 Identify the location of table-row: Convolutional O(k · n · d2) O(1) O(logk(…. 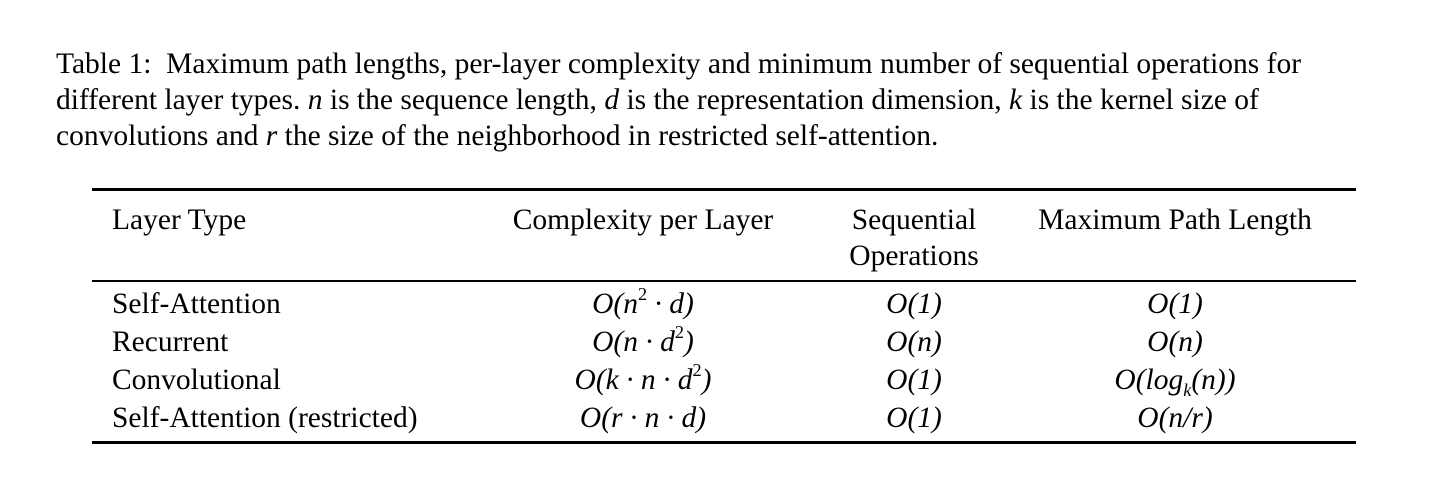
(724, 380).